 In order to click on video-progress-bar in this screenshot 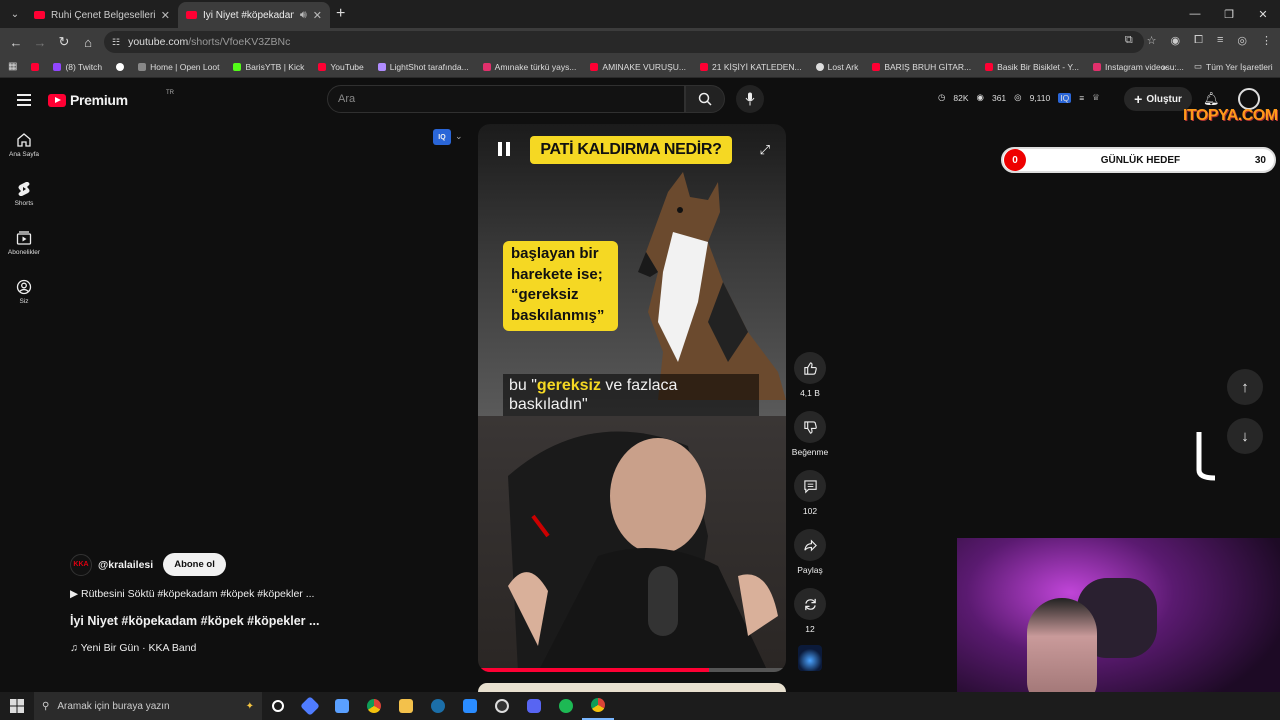, I will do `click(632, 670)`.